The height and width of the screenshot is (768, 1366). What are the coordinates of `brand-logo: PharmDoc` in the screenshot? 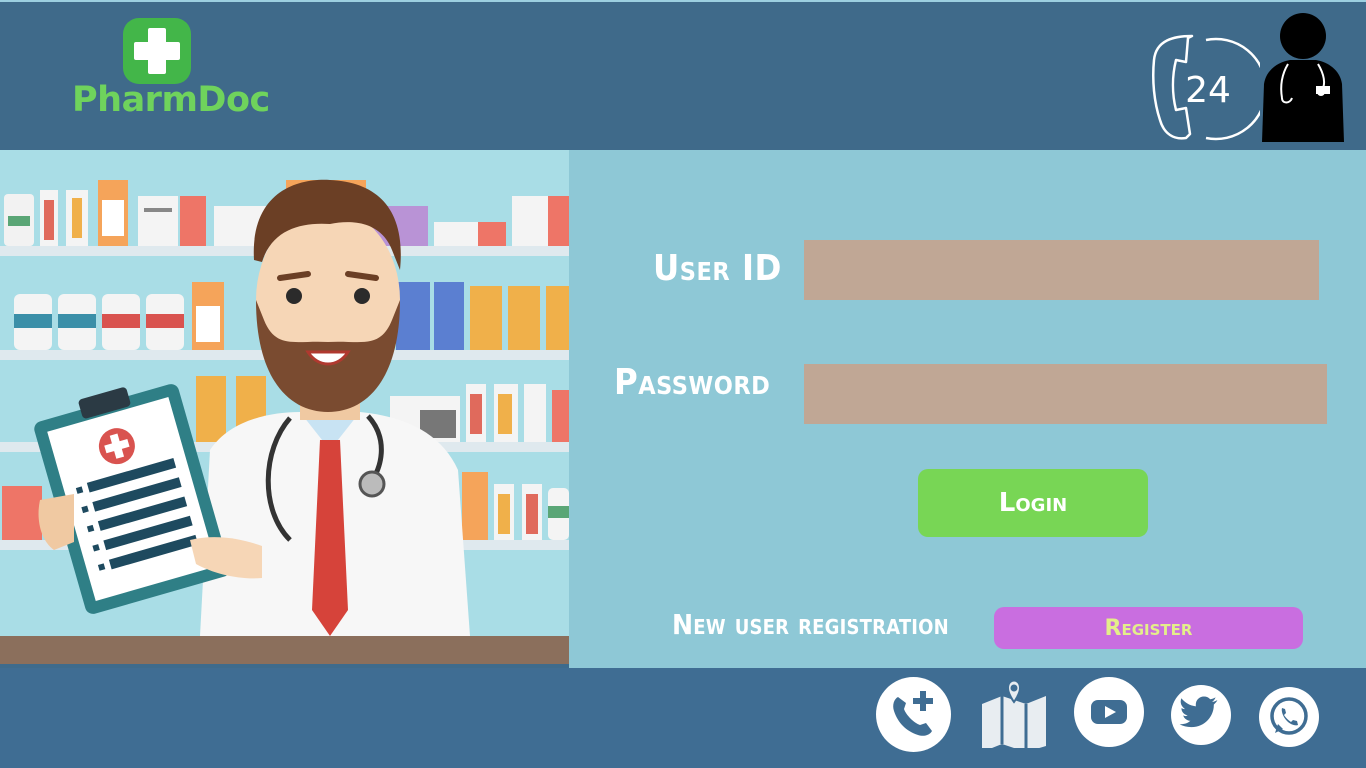 It's located at (172, 73).